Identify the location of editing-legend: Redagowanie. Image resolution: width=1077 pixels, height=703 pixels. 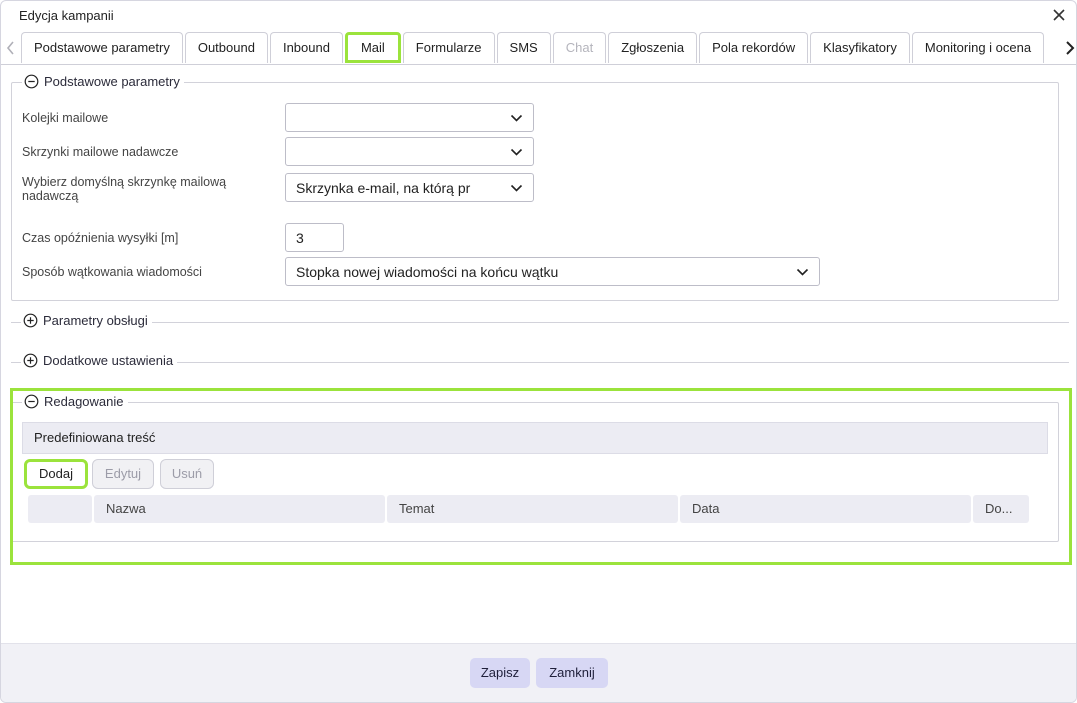
(75, 401).